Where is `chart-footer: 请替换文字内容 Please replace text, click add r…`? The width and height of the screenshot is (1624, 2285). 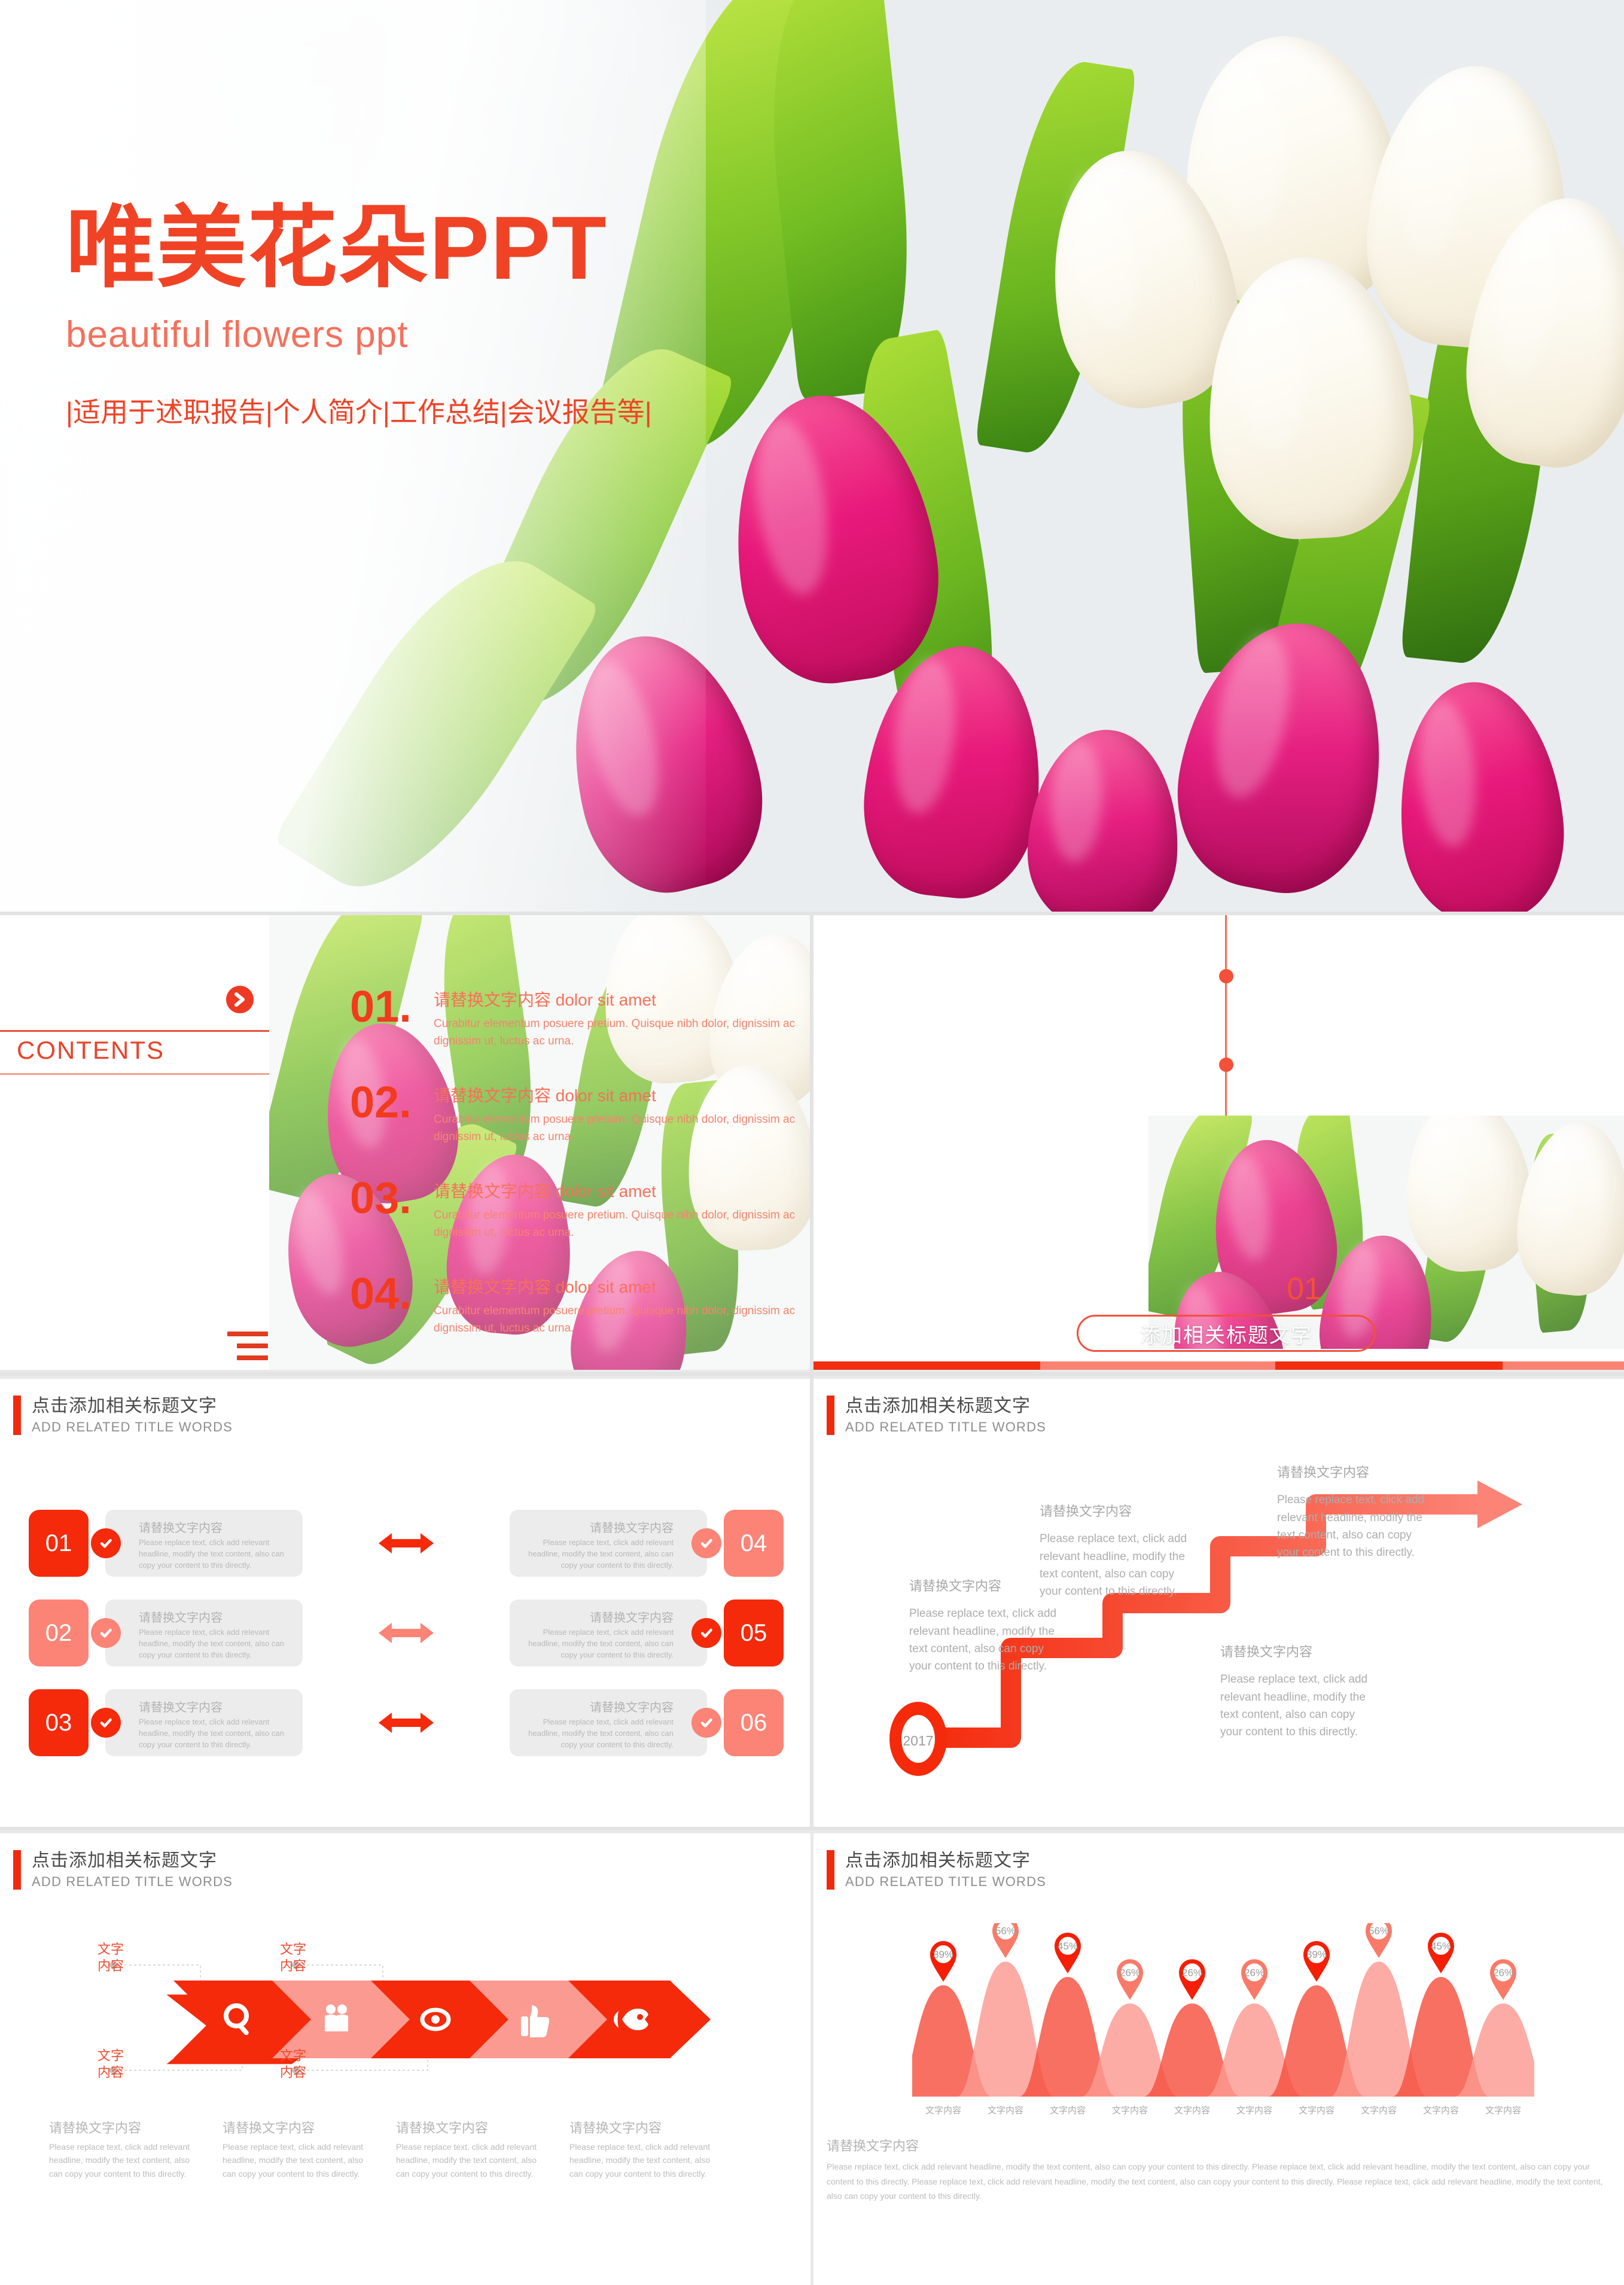
chart-footer: 请替换文字内容 Please replace text, click add r… is located at coordinates (1218, 2169).